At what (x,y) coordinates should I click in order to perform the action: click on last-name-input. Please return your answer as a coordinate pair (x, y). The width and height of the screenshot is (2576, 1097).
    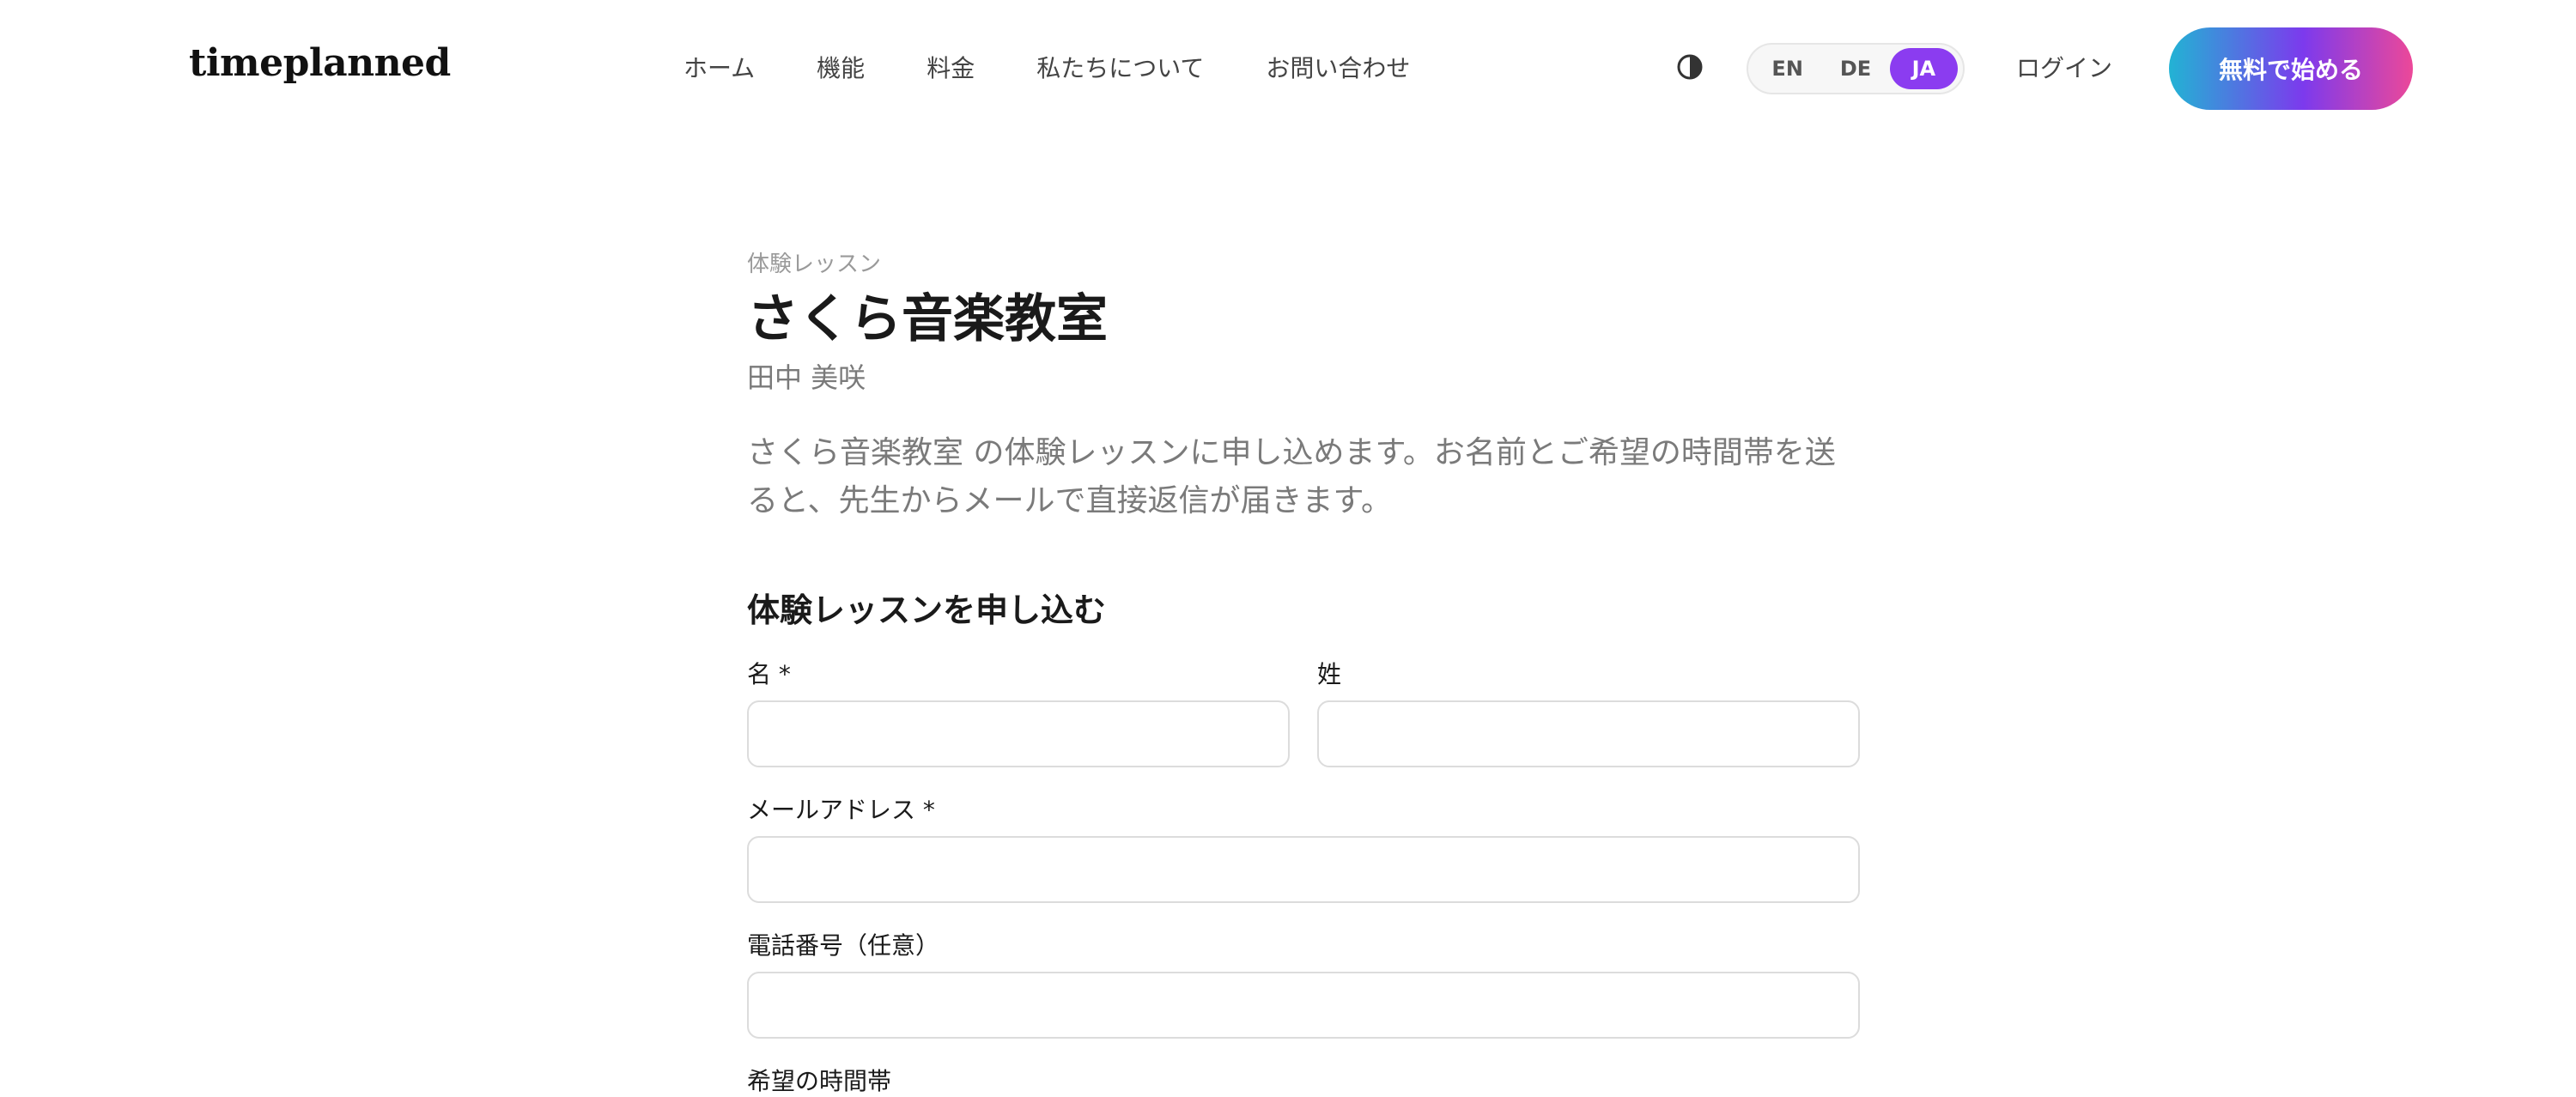
    Looking at the image, I should click on (1588, 733).